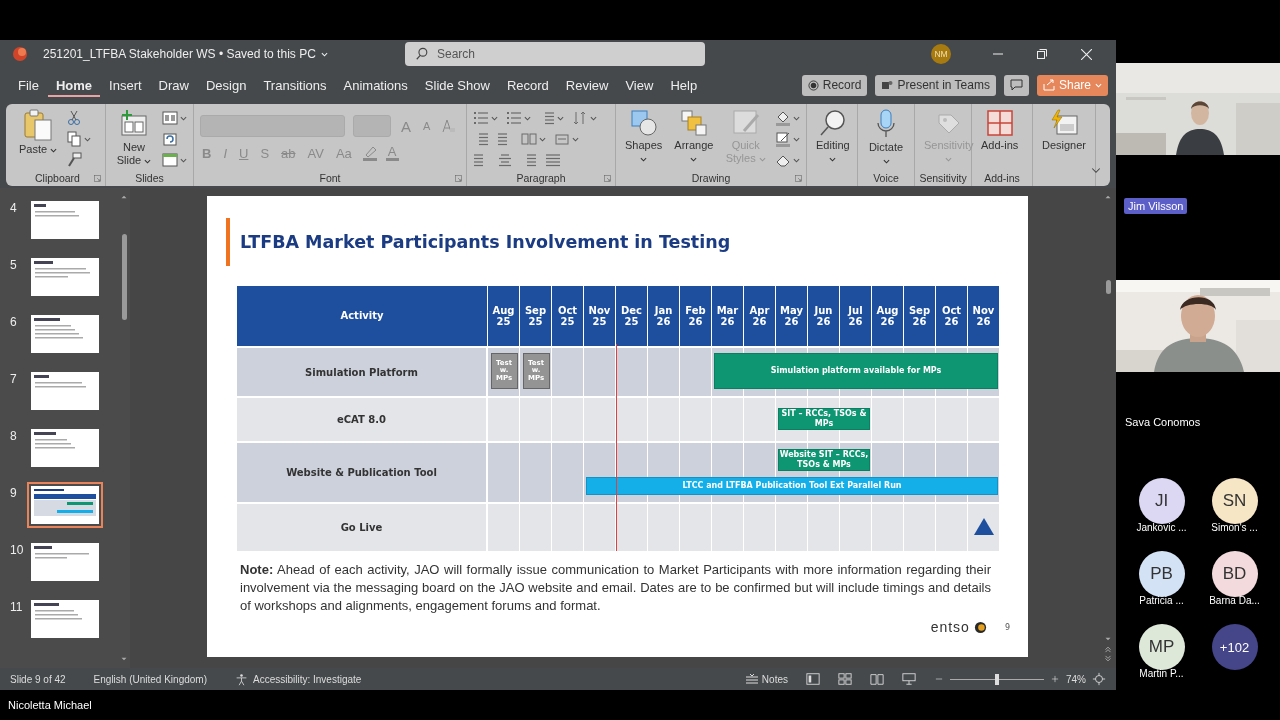 The width and height of the screenshot is (1280, 720). Describe the element at coordinates (372, 126) in the screenshot. I see `font-size-field` at that location.